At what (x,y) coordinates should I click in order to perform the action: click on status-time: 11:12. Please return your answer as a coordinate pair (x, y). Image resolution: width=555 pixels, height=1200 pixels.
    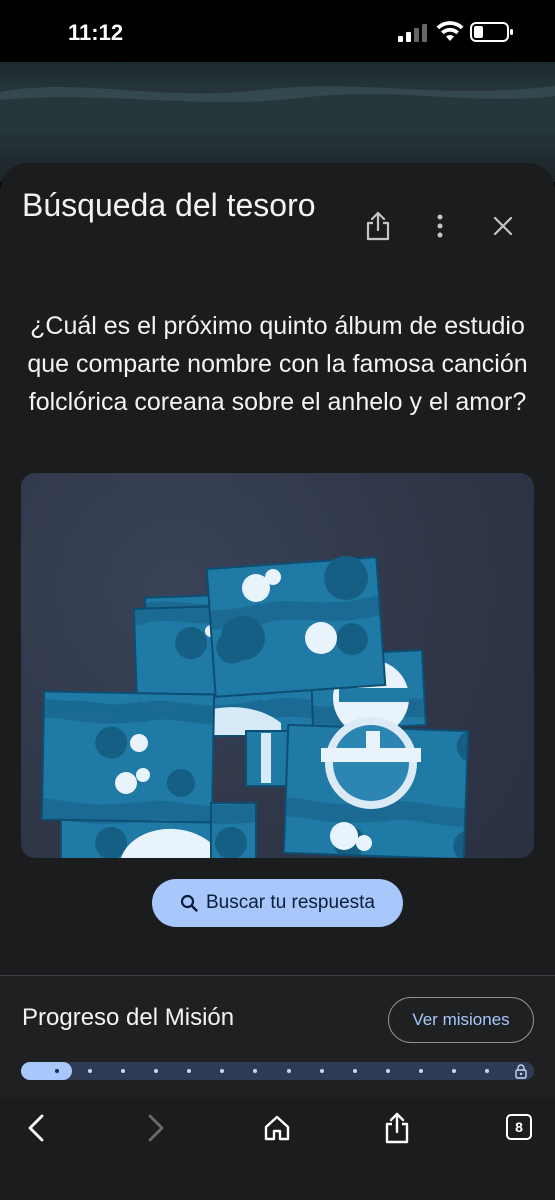
    Looking at the image, I should click on (96, 32).